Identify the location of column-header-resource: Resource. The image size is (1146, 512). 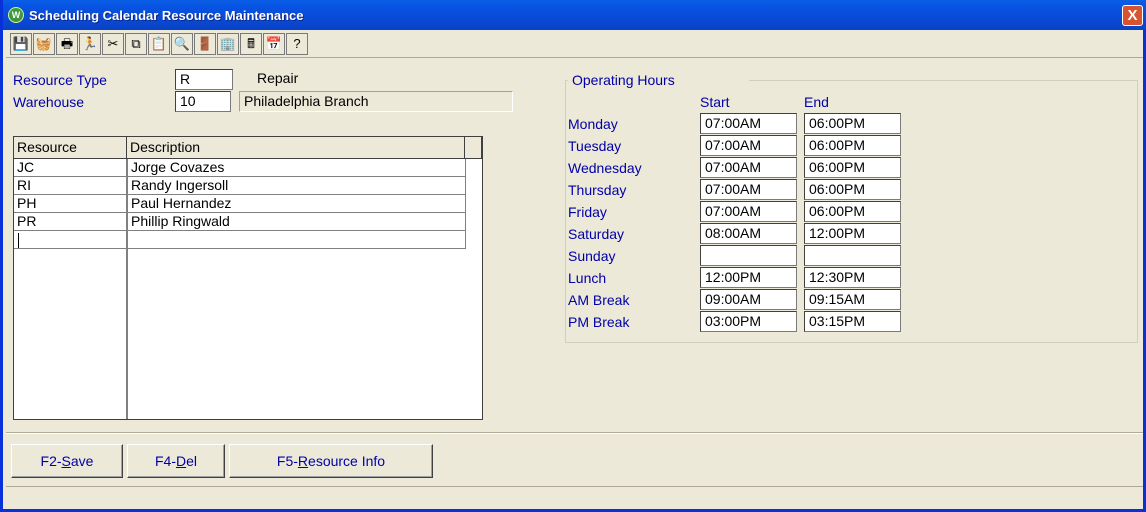
(70, 148).